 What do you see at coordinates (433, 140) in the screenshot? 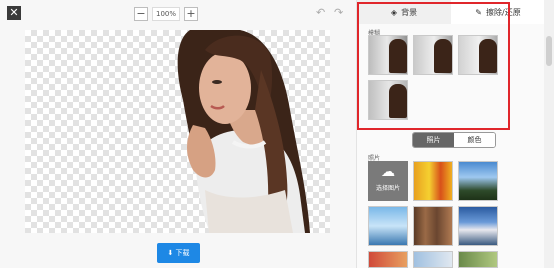
I see `toggle-photo: 照片` at bounding box center [433, 140].